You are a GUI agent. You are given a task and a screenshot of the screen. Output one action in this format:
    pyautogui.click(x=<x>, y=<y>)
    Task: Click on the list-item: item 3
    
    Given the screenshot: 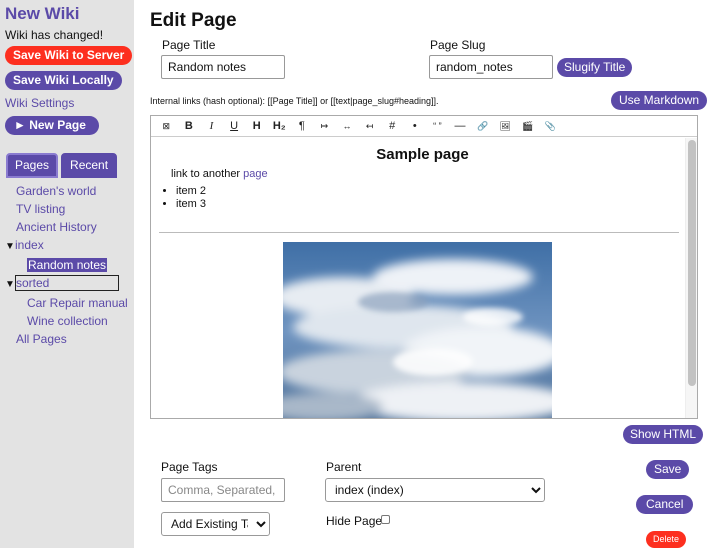 What is the action you would take?
    pyautogui.click(x=431, y=204)
    